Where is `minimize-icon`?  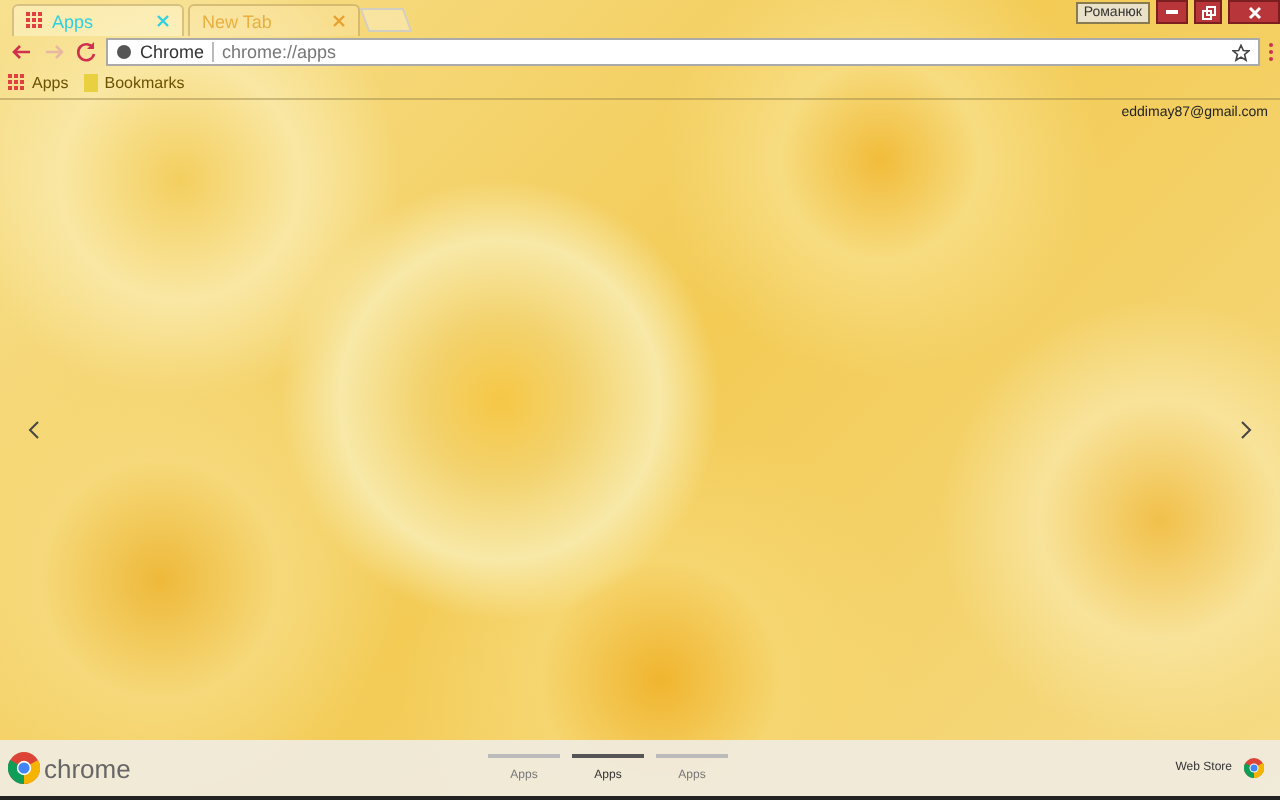
minimize-icon is located at coordinates (1172, 12).